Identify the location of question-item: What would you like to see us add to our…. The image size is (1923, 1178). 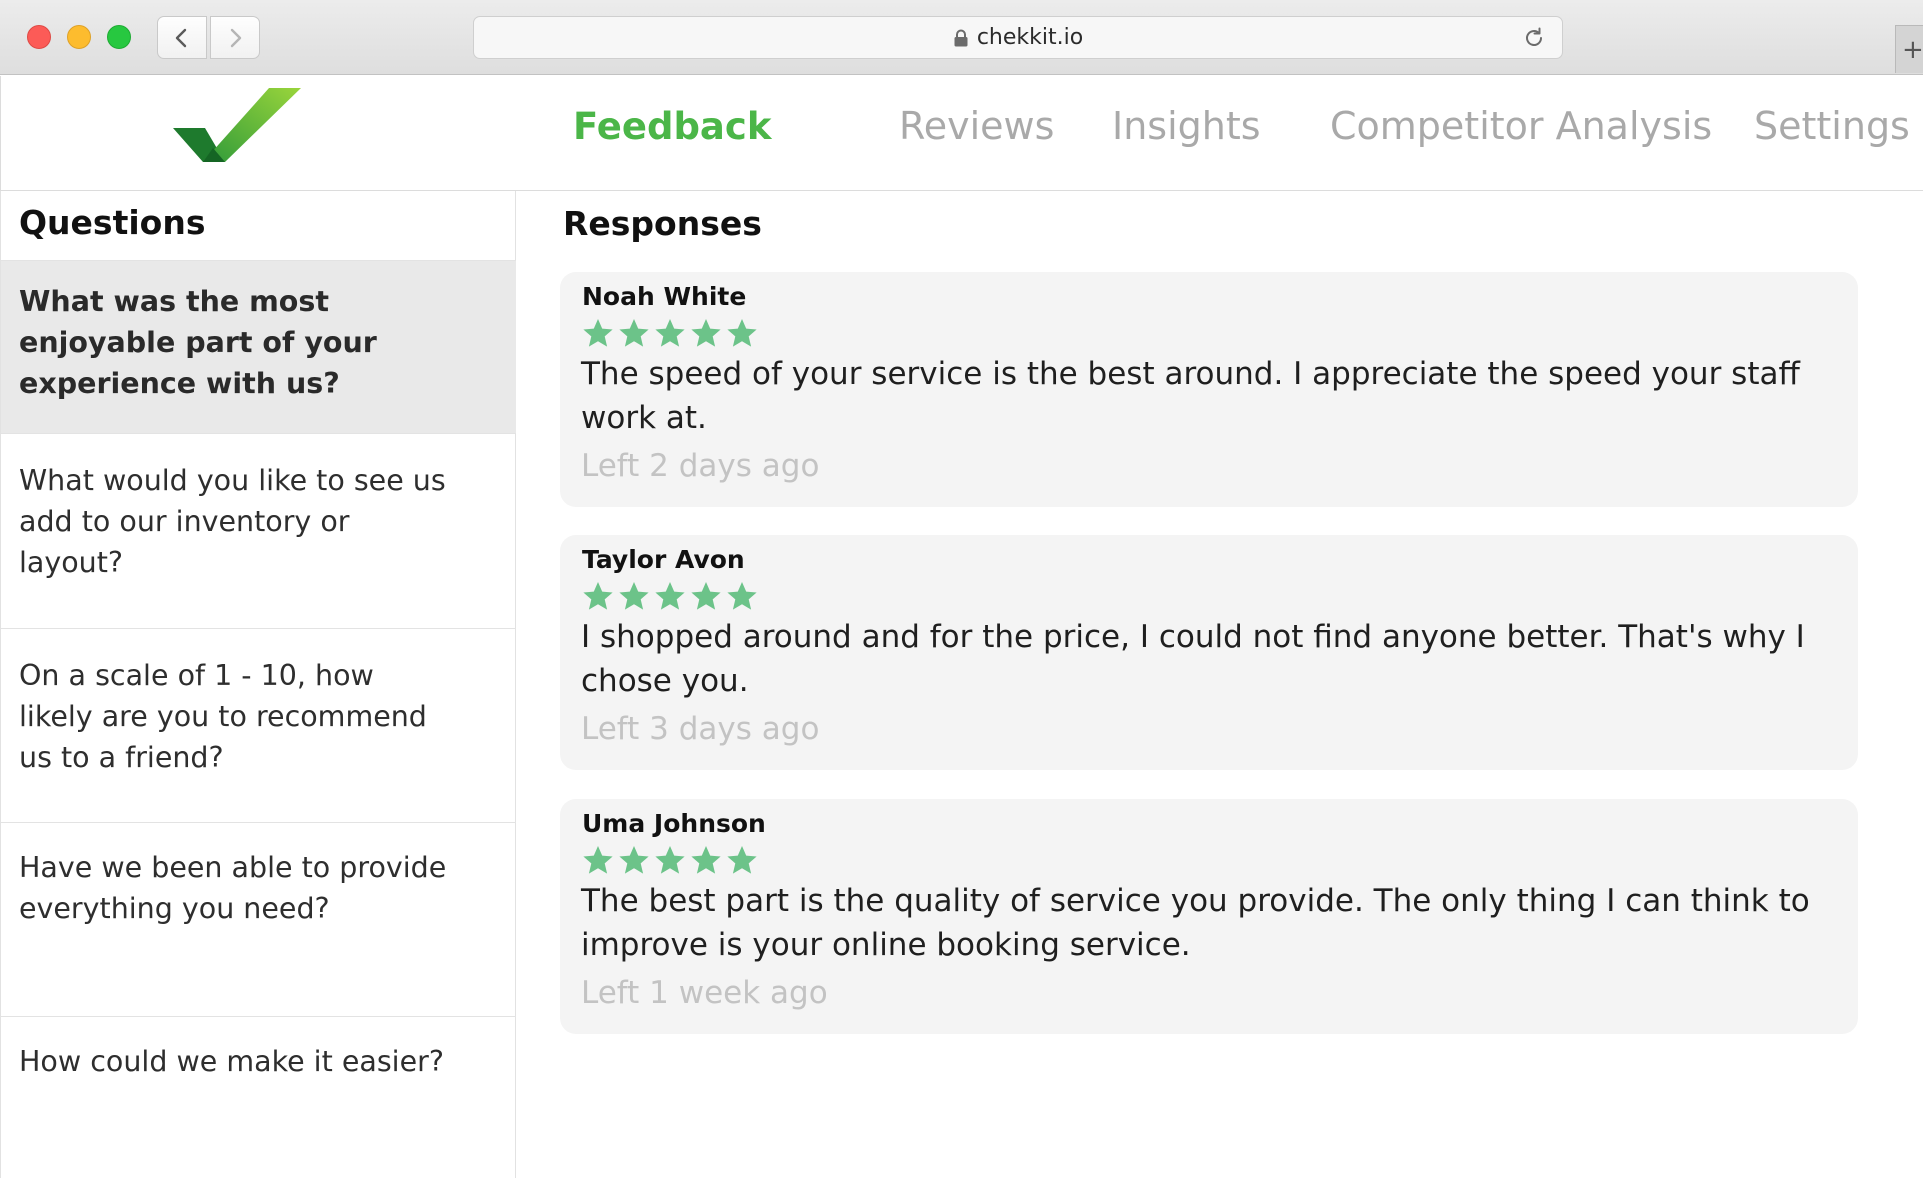
(258, 530).